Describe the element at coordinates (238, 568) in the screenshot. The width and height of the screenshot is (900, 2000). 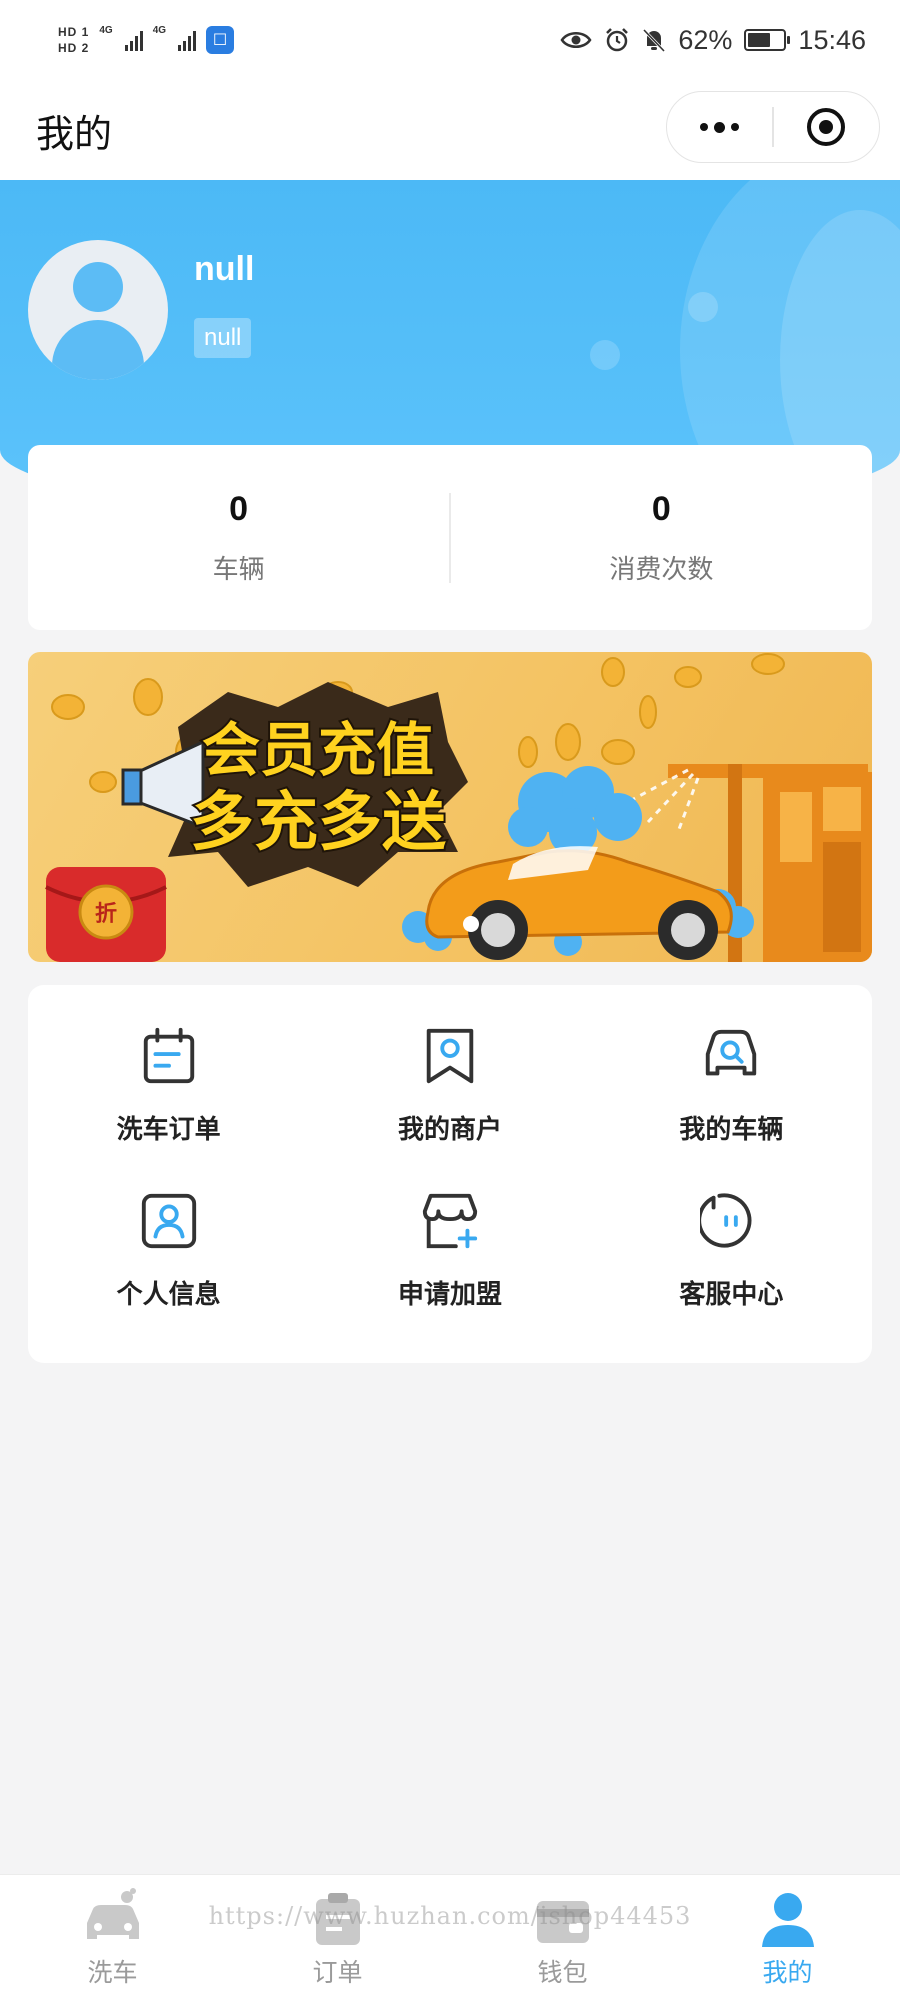
I see `stat-label: 车辆` at that location.